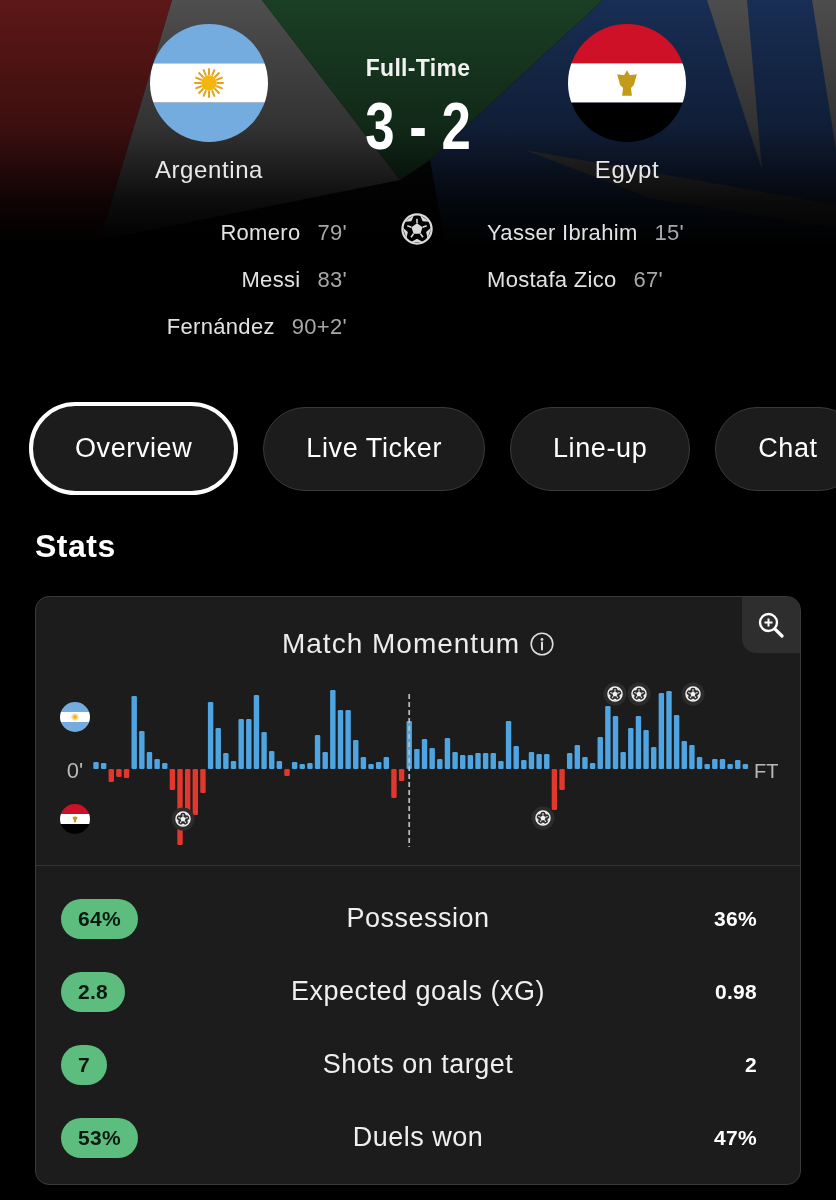 Image resolution: width=836 pixels, height=1200 pixels. Describe the element at coordinates (735, 1137) in the screenshot. I see `away-stat-value: 47%` at that location.